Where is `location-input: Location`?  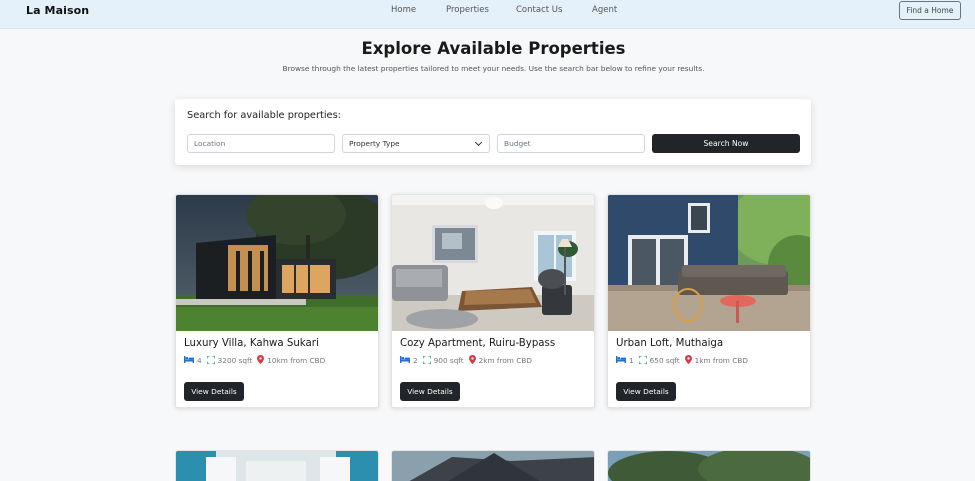
location-input: Location is located at coordinates (261, 143).